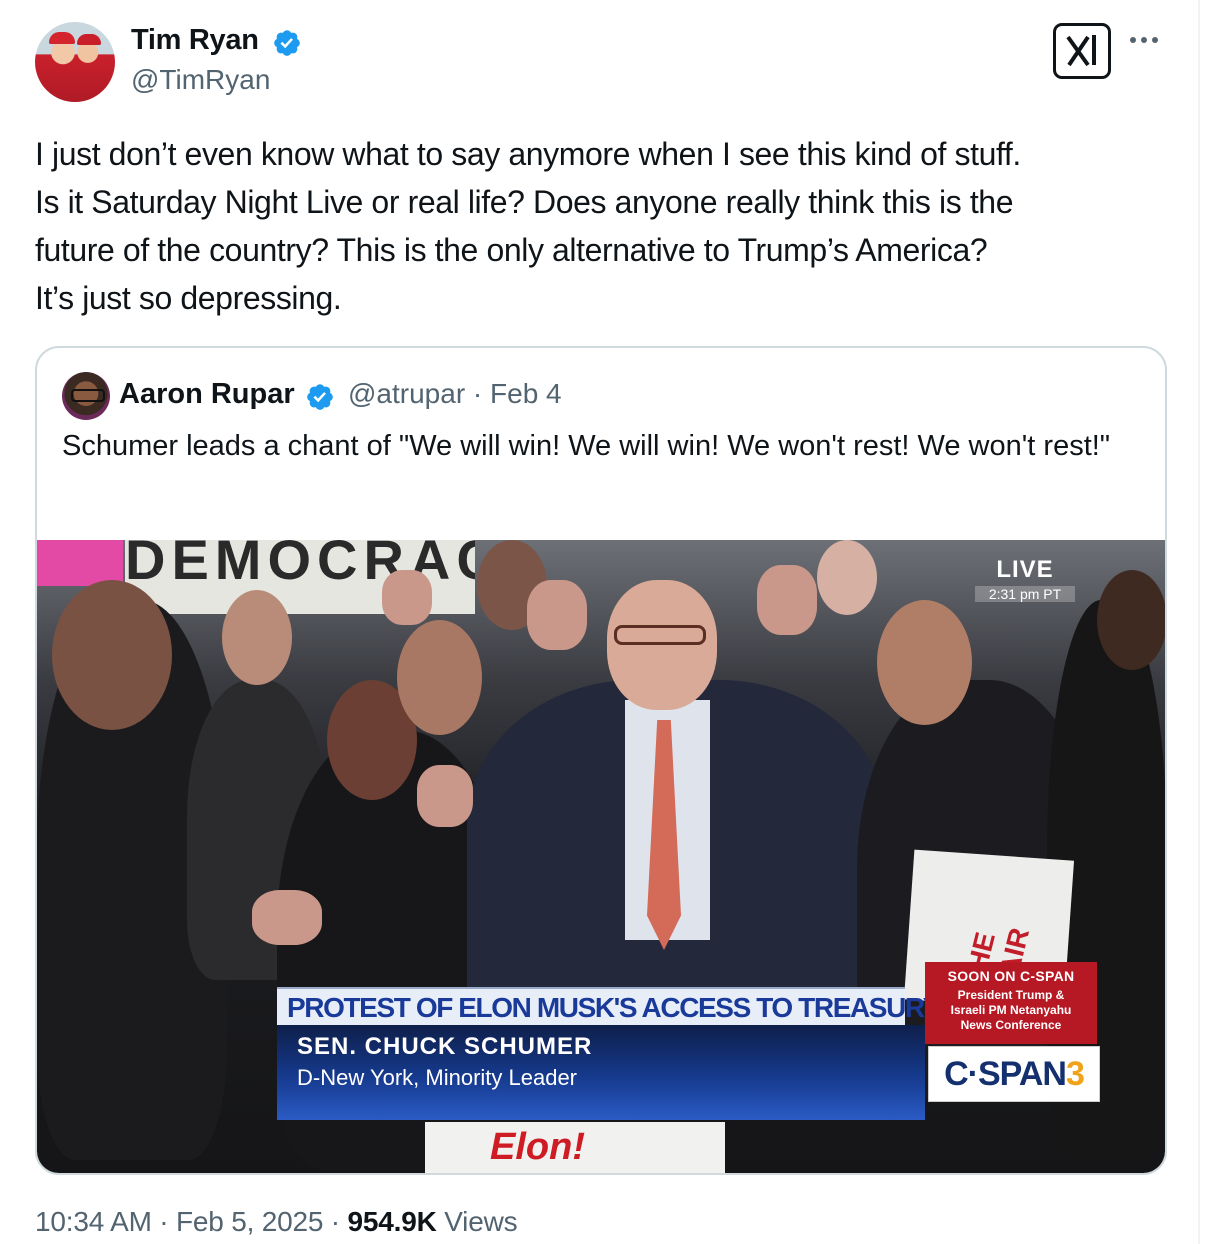 Image resolution: width=1206 pixels, height=1244 pixels. What do you see at coordinates (445, 1046) in the screenshot?
I see `chyron-name: SEN. CHUCK SCHUMER` at bounding box center [445, 1046].